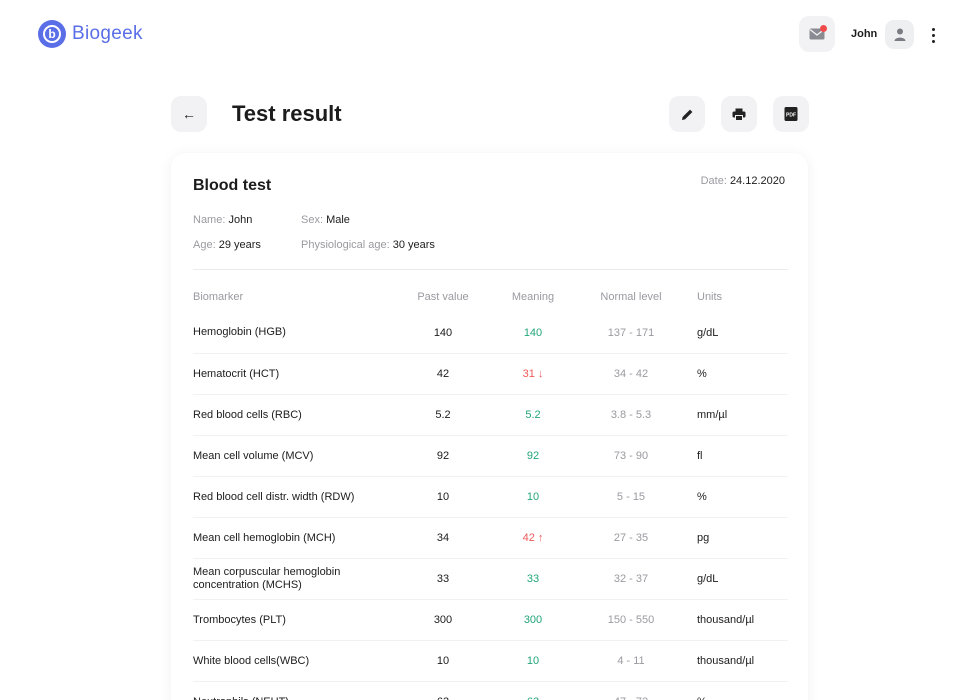 The height and width of the screenshot is (700, 980). Describe the element at coordinates (274, 496) in the screenshot. I see `biomarker-cell: Red blood cell distr. width (RDW)` at that location.